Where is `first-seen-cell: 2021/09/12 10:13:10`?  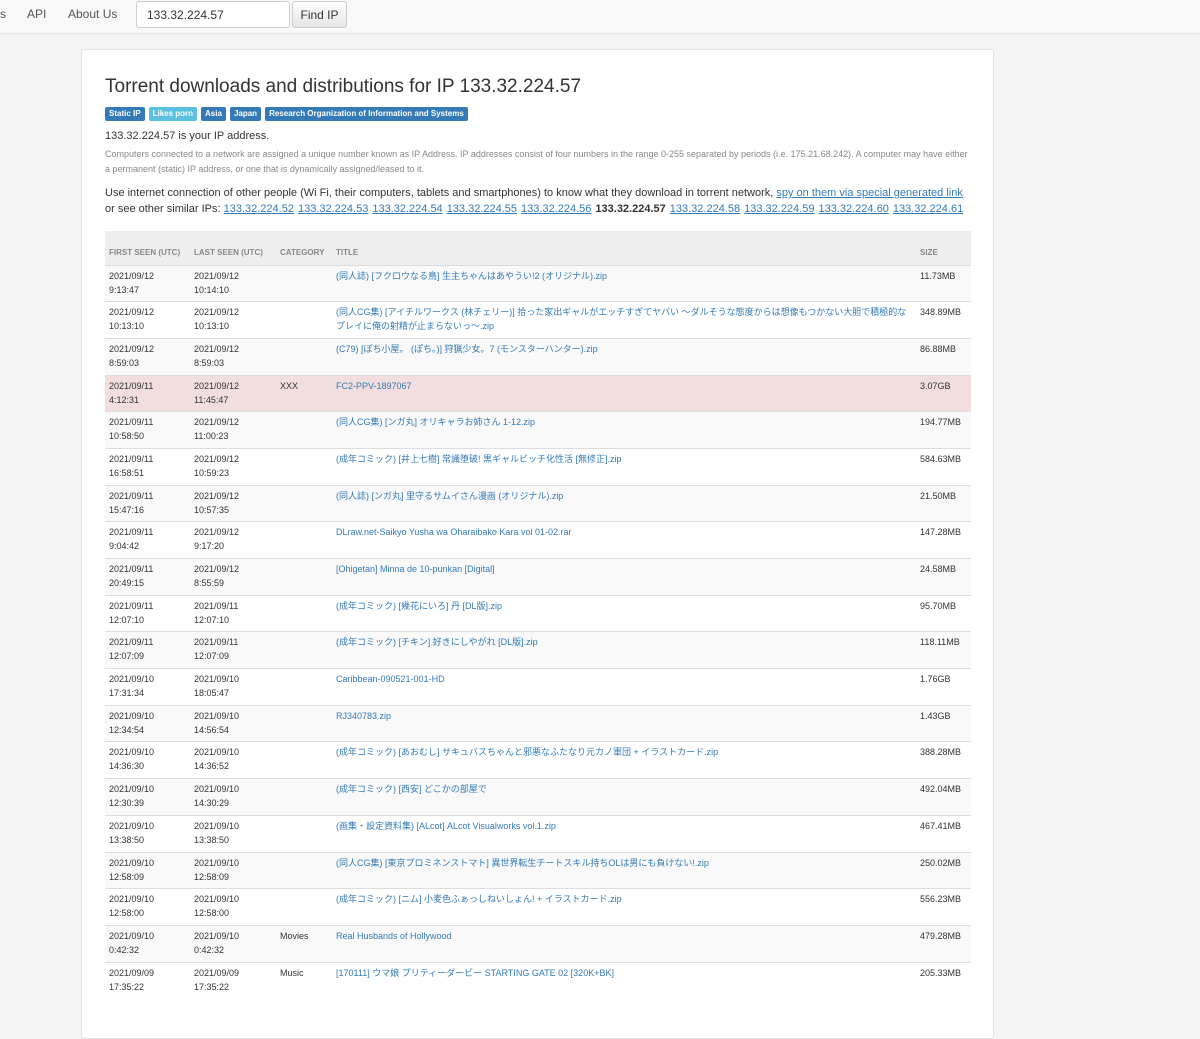
first-seen-cell: 2021/09/12 10:13:10 is located at coordinates (147, 320).